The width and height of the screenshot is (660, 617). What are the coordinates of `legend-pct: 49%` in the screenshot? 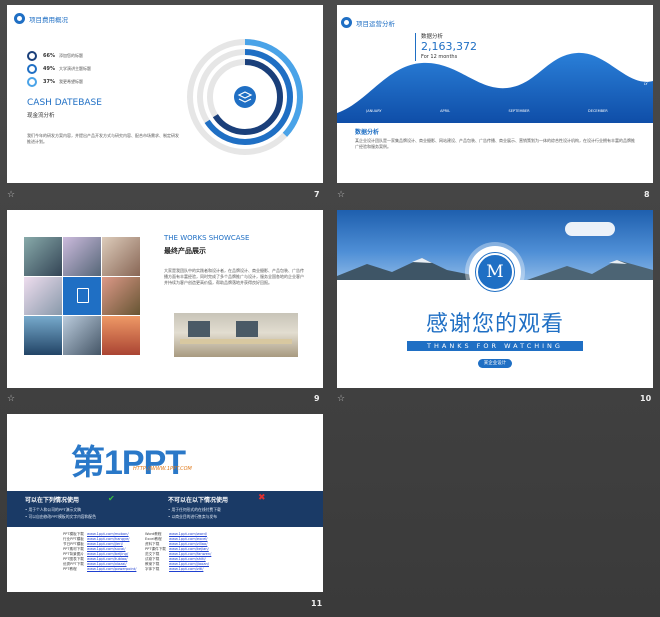 It's located at (49, 68).